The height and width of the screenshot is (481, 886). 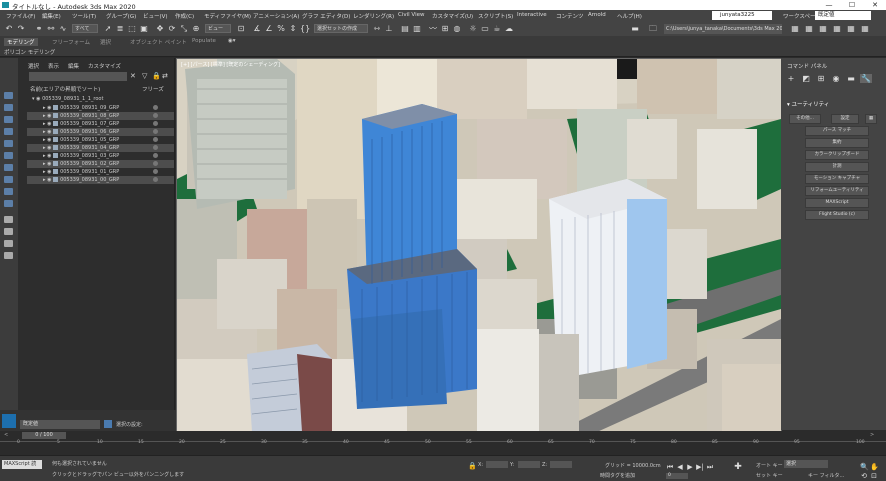 What do you see at coordinates (100, 116) in the screenshot?
I see `tree-row: ▸ ◉ 005339_08931_08_GRP` at bounding box center [100, 116].